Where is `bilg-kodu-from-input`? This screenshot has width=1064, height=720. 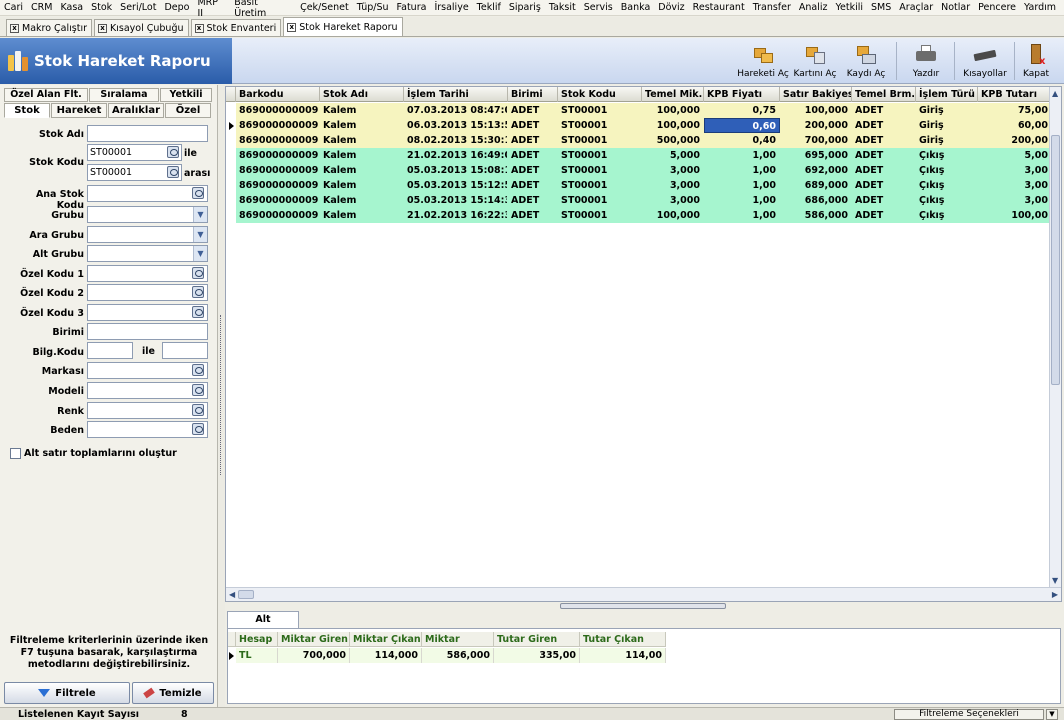
bilg-kodu-from-input is located at coordinates (110, 350).